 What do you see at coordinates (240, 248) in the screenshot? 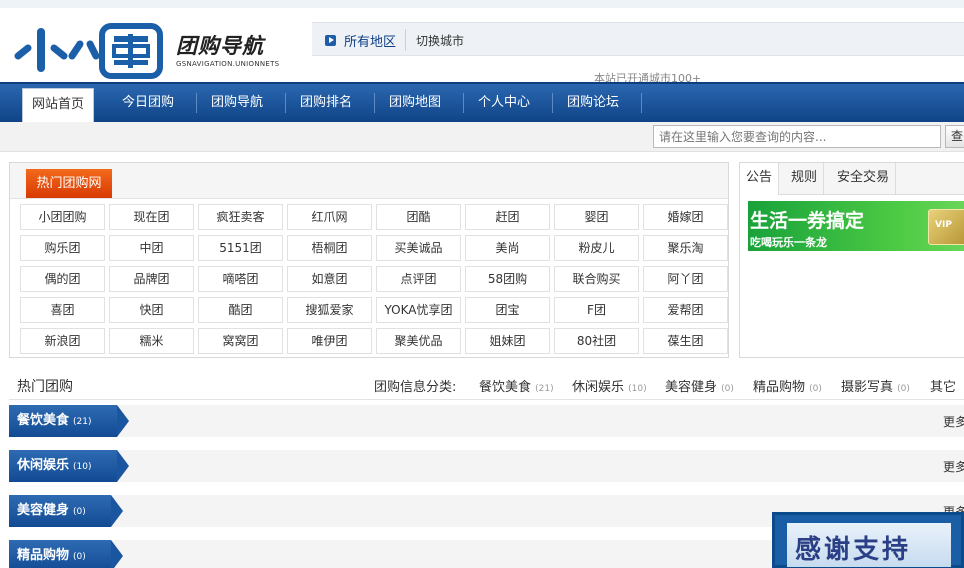
I see `site-link: 5151团` at bounding box center [240, 248].